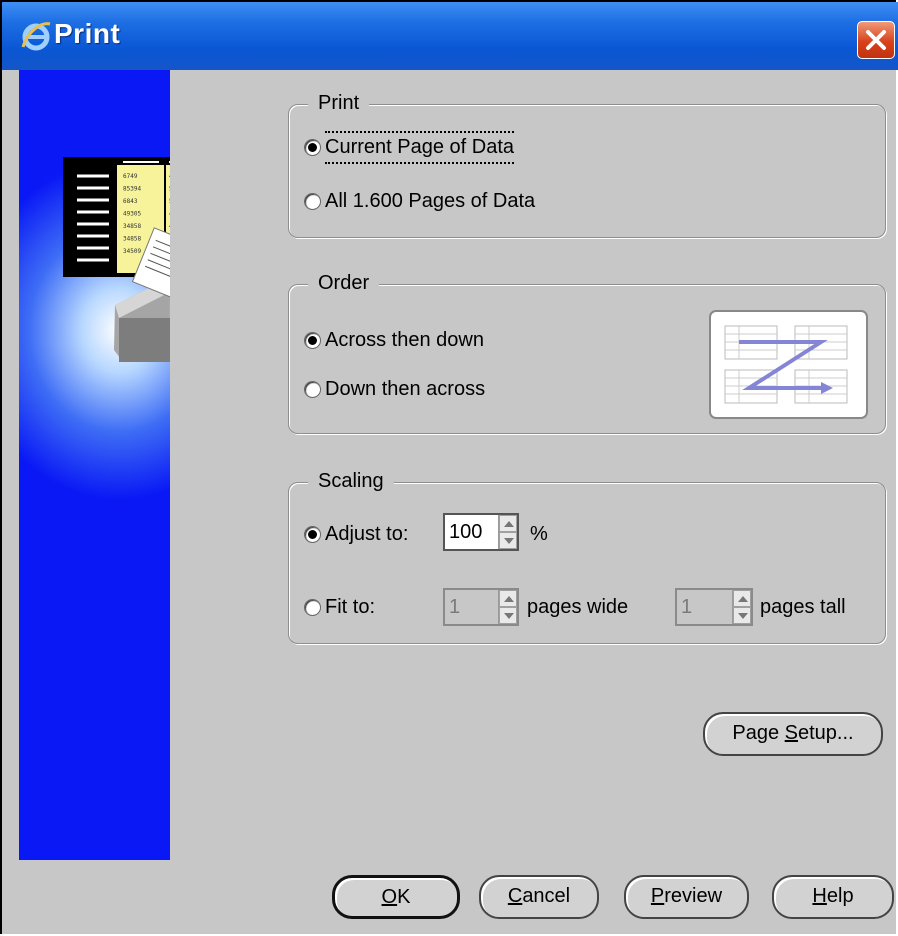 The height and width of the screenshot is (936, 898). I want to click on adjust-to-spinner: 100, so click(481, 532).